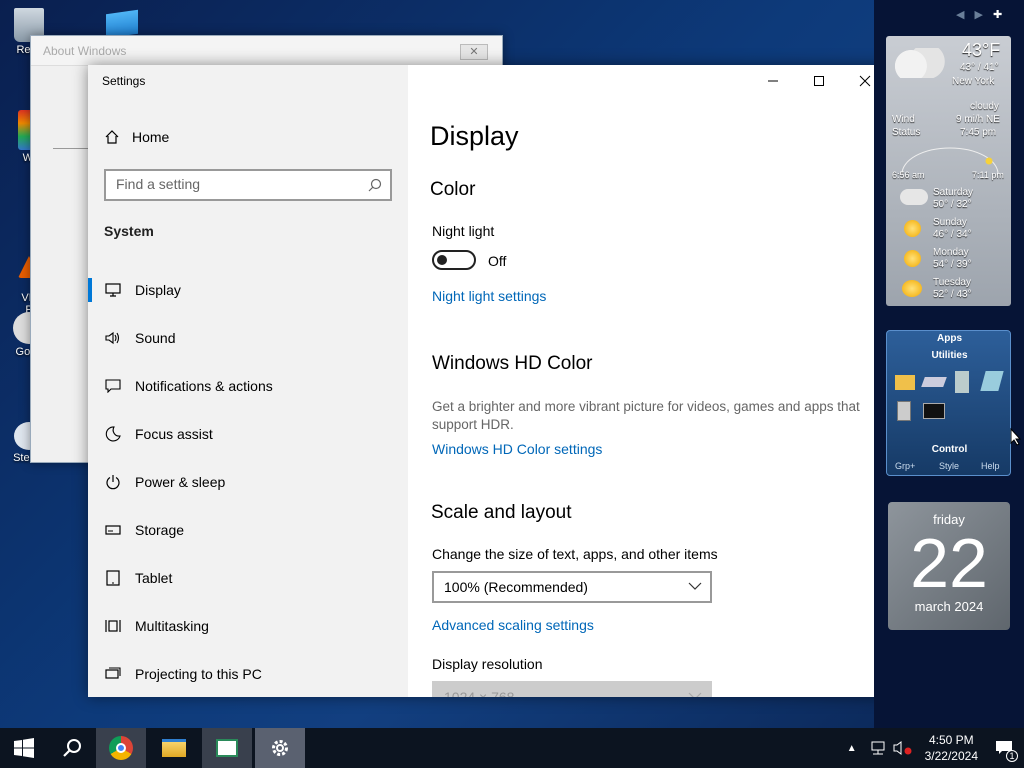  What do you see at coordinates (248, 482) in the screenshot?
I see `nav-item-power: Power & sleep` at bounding box center [248, 482].